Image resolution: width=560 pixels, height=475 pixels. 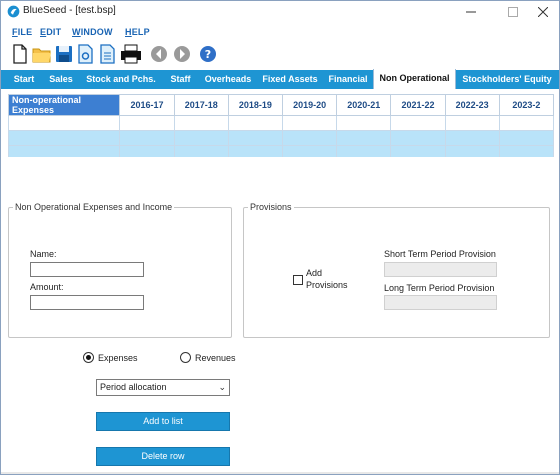 What do you see at coordinates (215, 358) in the screenshot?
I see `revenues-label: Revenues` at bounding box center [215, 358].